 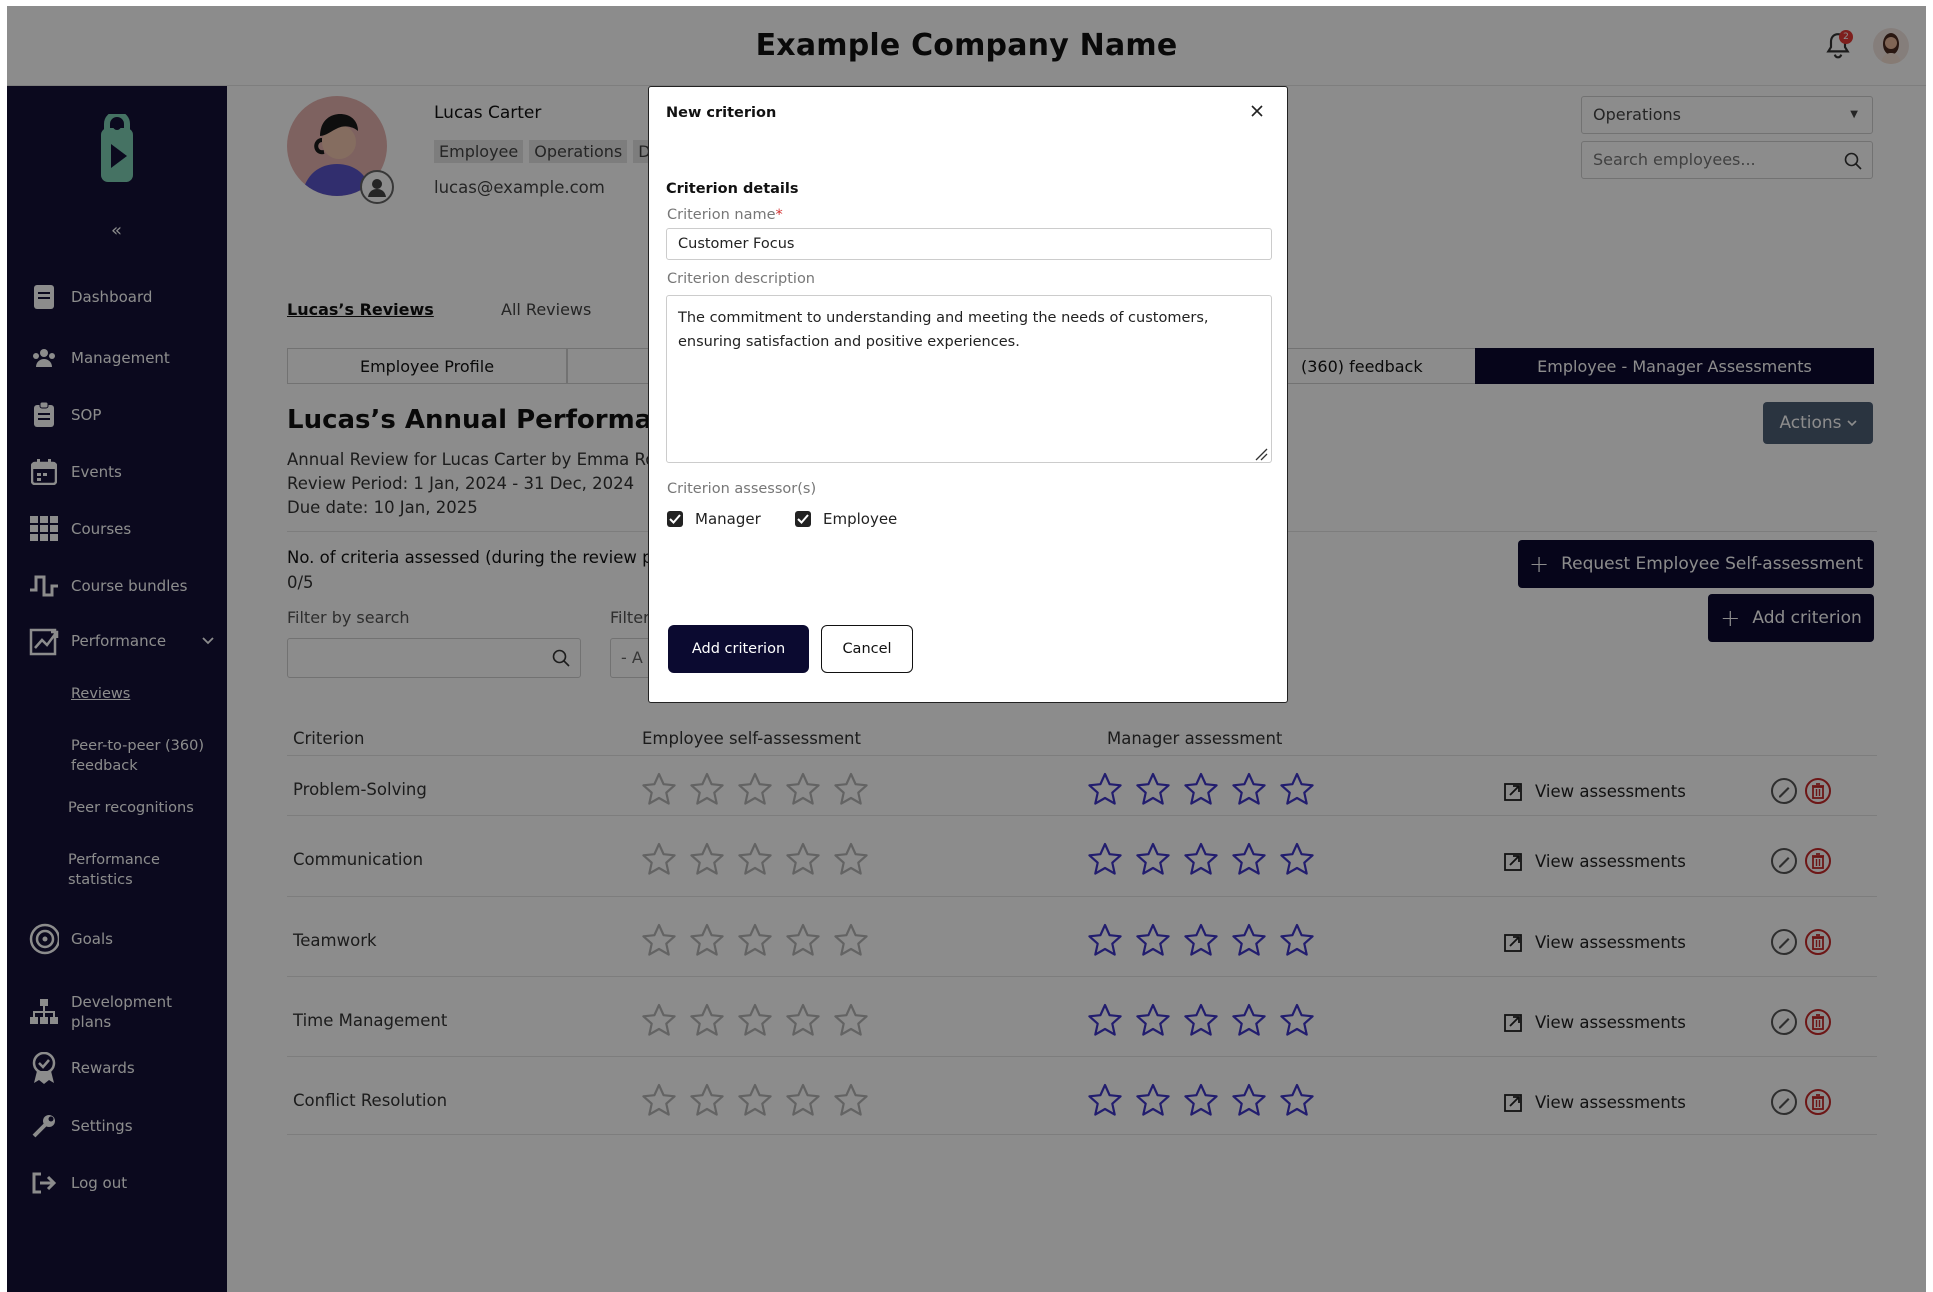 I want to click on assessor-employee-checkbox: Employee, so click(x=846, y=519).